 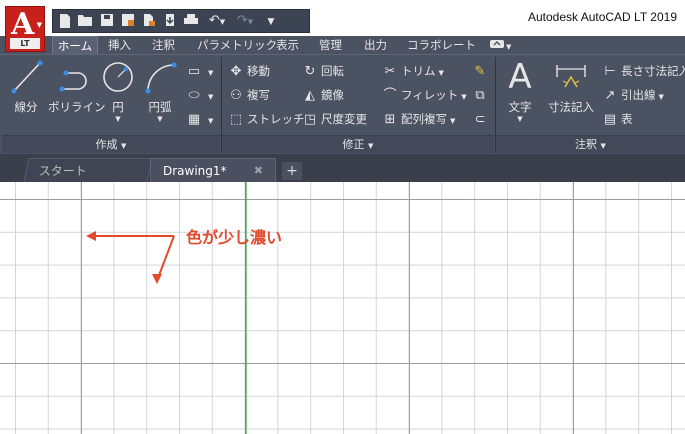 What do you see at coordinates (271, 21) in the screenshot?
I see `customize-toolbar-icon: ▼` at bounding box center [271, 21].